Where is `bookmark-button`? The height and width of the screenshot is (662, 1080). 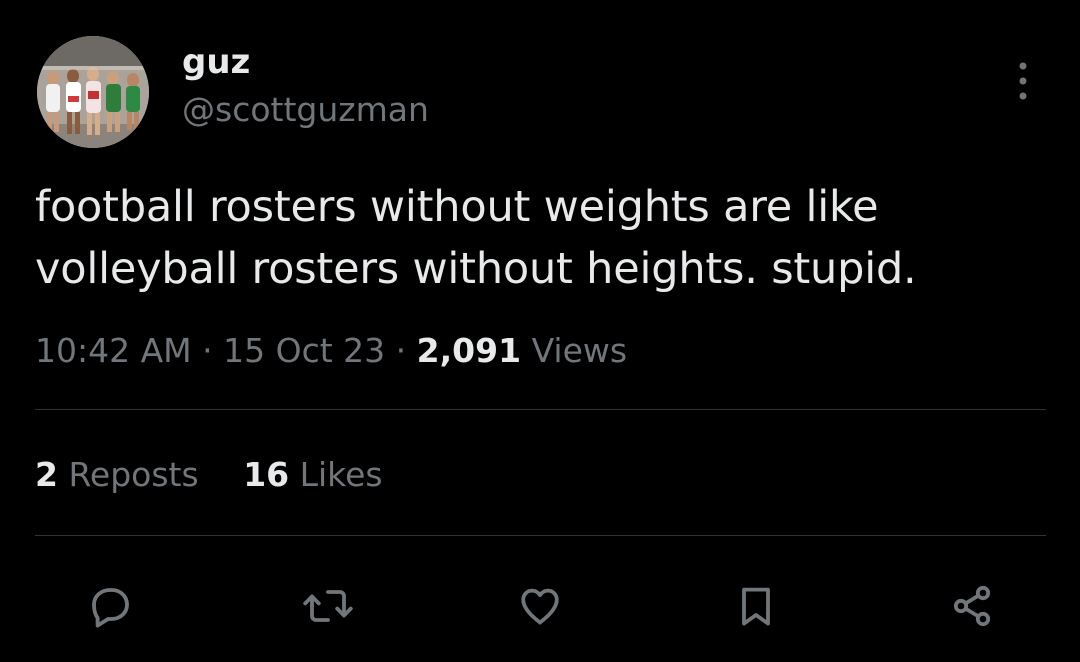
bookmark-button is located at coordinates (756, 606).